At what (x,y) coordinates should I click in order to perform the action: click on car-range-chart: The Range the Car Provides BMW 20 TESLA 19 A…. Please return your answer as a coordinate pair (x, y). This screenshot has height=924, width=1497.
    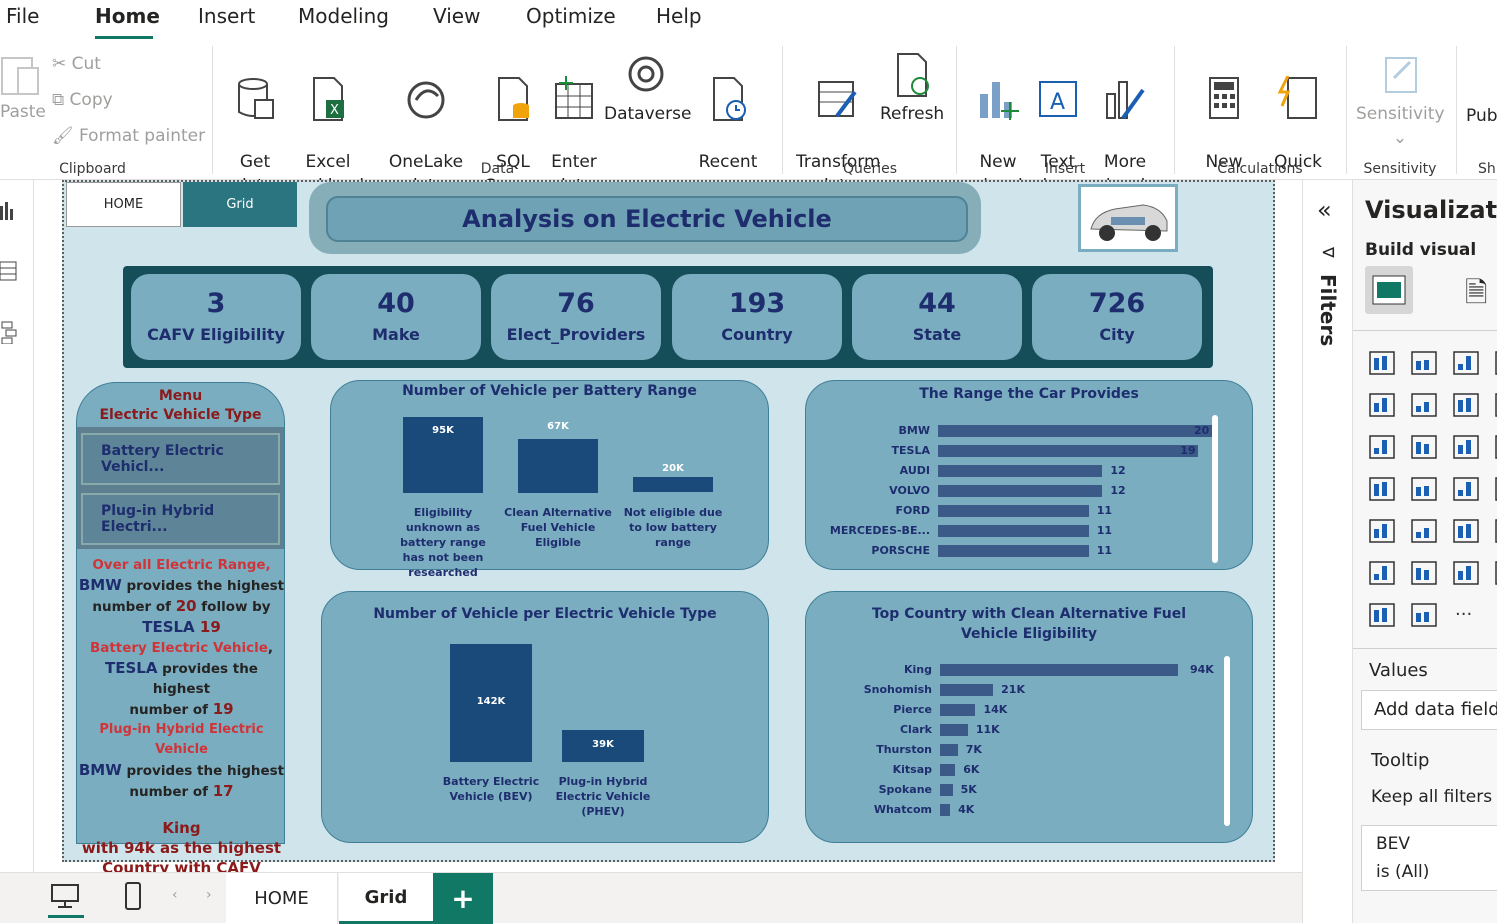
    Looking at the image, I should click on (1029, 475).